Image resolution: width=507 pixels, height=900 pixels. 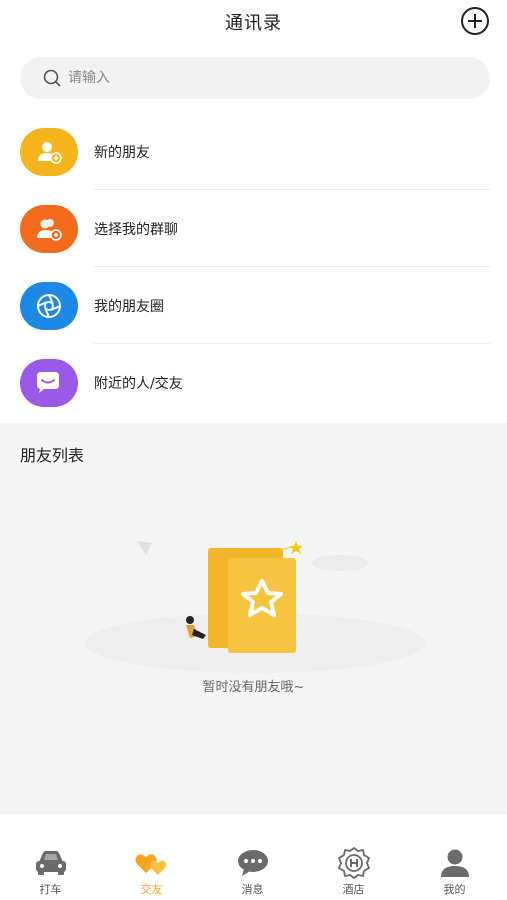 I want to click on tab-hotel: 酒店, so click(x=353, y=857).